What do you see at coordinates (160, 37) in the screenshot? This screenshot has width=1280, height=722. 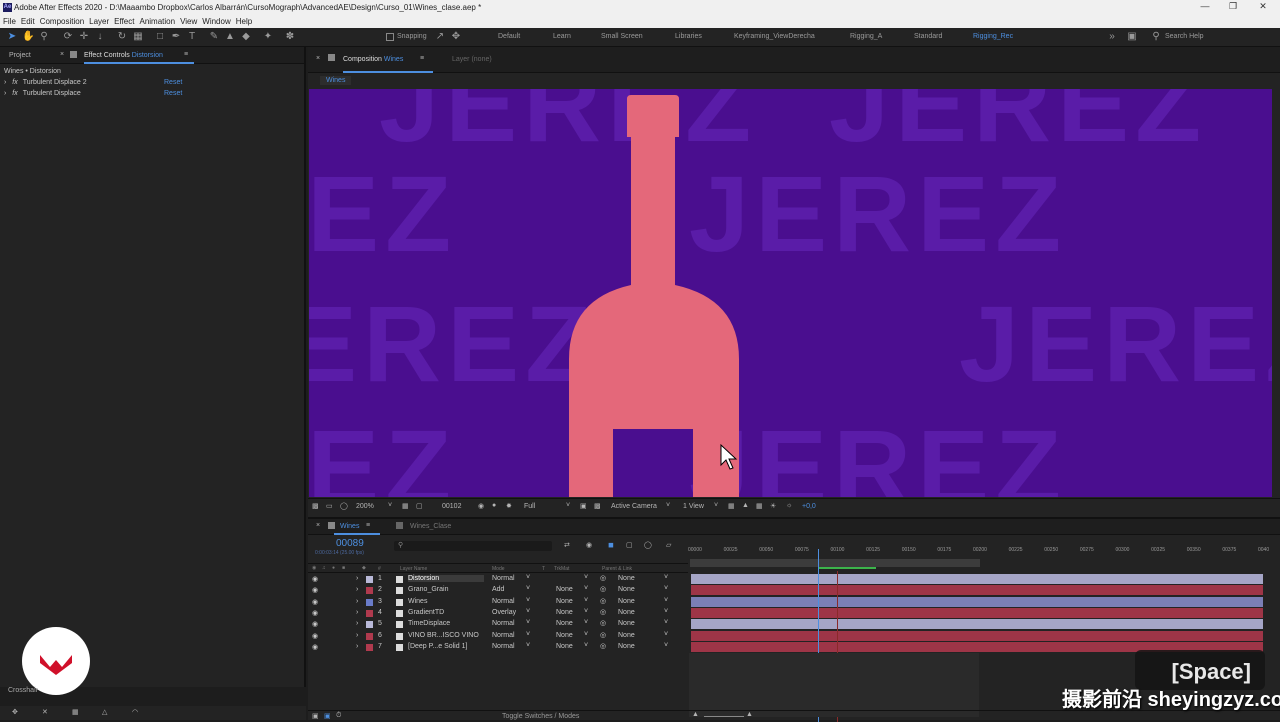 I see `rectangle-tool-icon: □` at bounding box center [160, 37].